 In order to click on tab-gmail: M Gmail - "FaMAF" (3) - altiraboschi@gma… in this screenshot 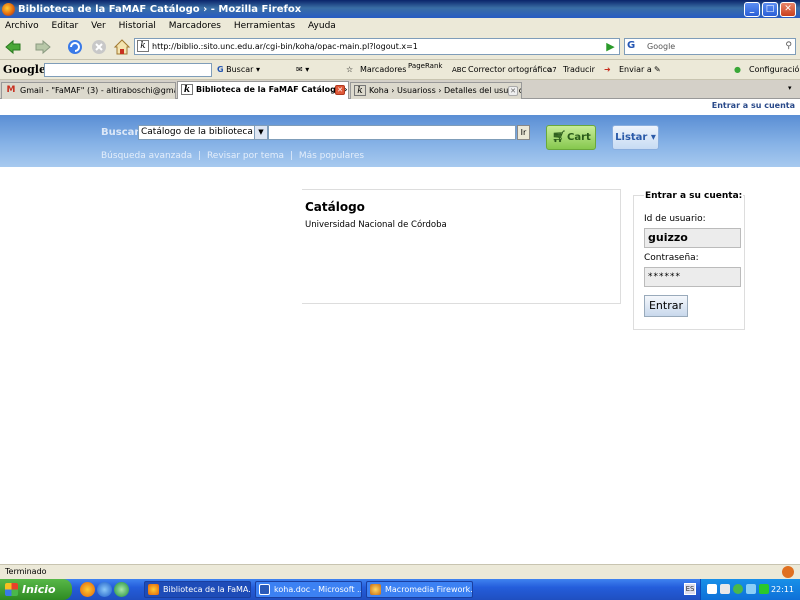, I will do `click(88, 90)`.